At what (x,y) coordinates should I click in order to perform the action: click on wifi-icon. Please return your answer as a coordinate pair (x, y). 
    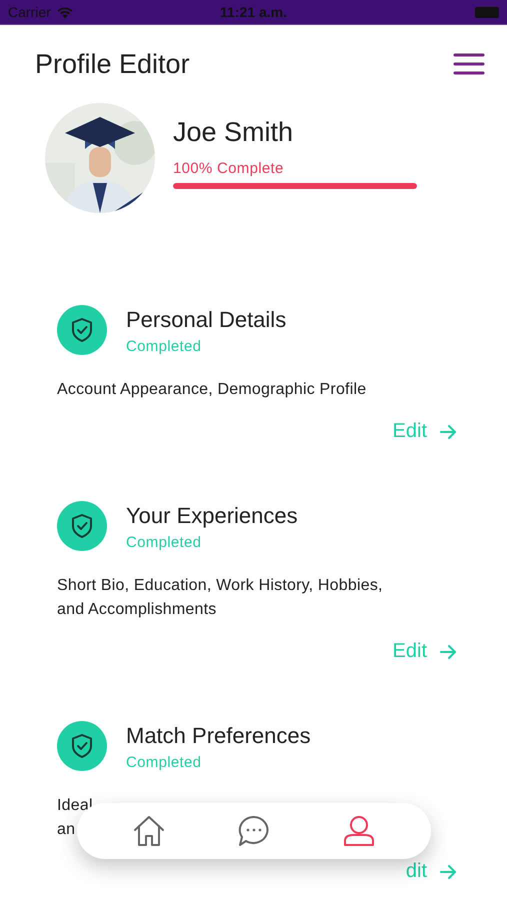
    Looking at the image, I should click on (65, 12).